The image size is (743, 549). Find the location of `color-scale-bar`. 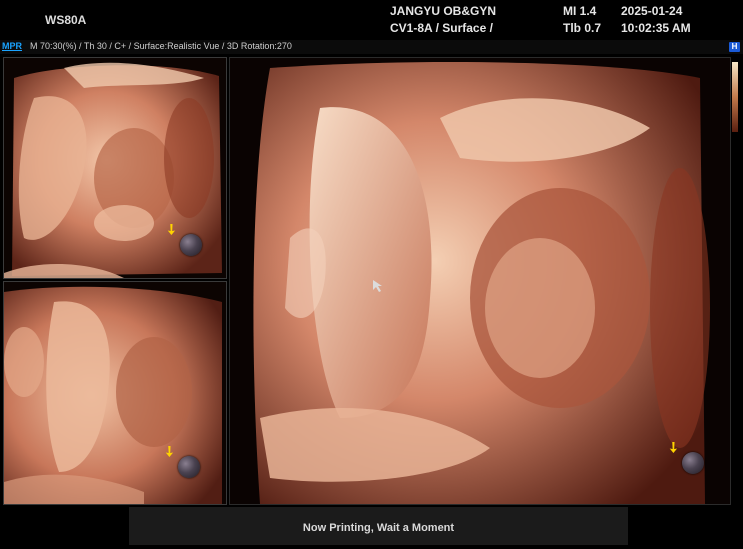

color-scale-bar is located at coordinates (735, 97).